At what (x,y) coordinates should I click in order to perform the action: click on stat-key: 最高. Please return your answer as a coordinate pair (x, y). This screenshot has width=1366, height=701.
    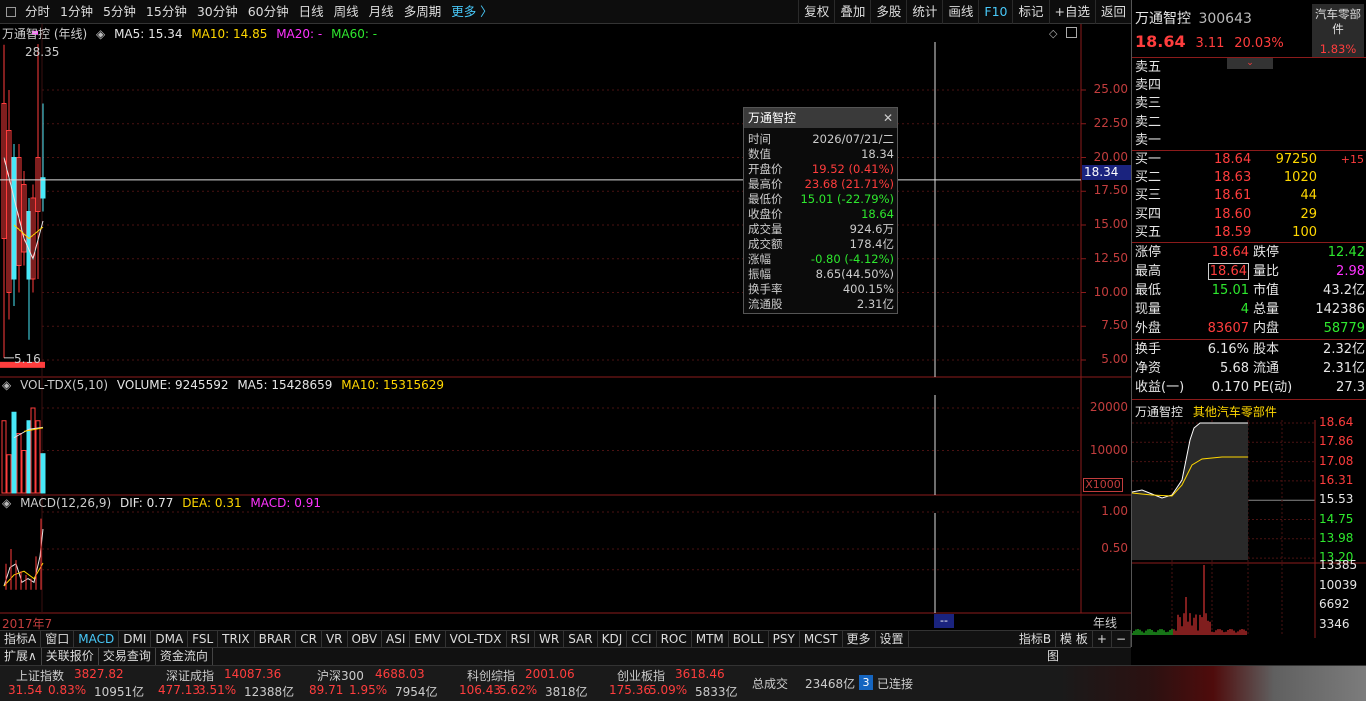
    Looking at the image, I should click on (1148, 271).